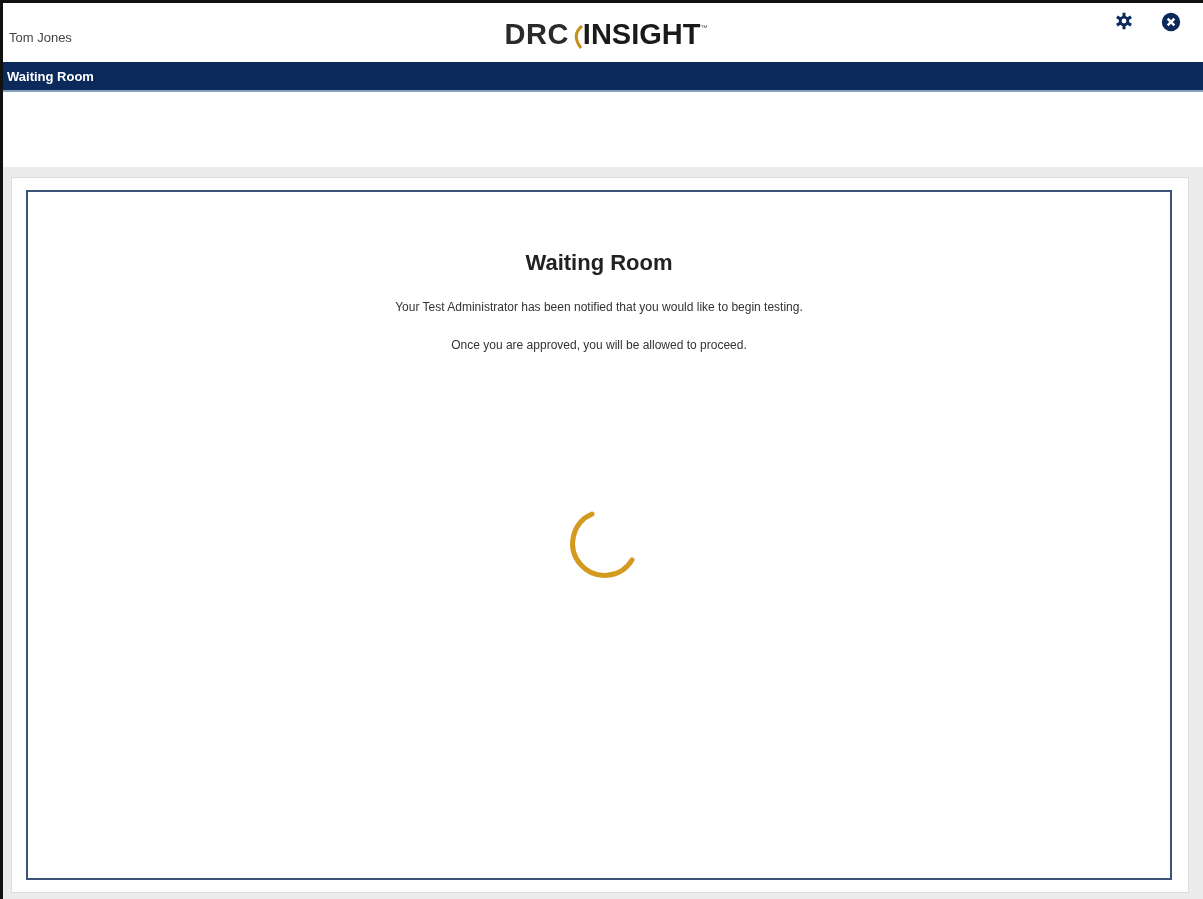 This screenshot has height=899, width=1203. Describe the element at coordinates (641, 34) in the screenshot. I see `logo-text: INSIGHT` at that location.